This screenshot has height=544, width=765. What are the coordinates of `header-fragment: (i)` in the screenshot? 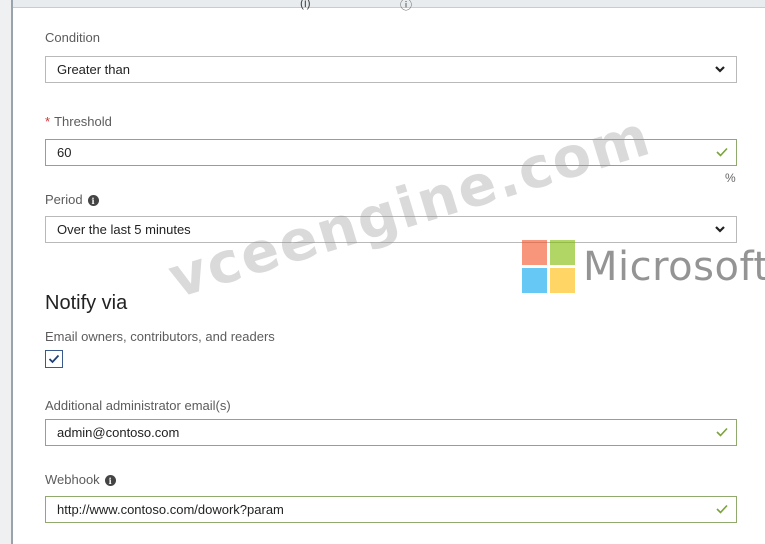 It's located at (305, 5).